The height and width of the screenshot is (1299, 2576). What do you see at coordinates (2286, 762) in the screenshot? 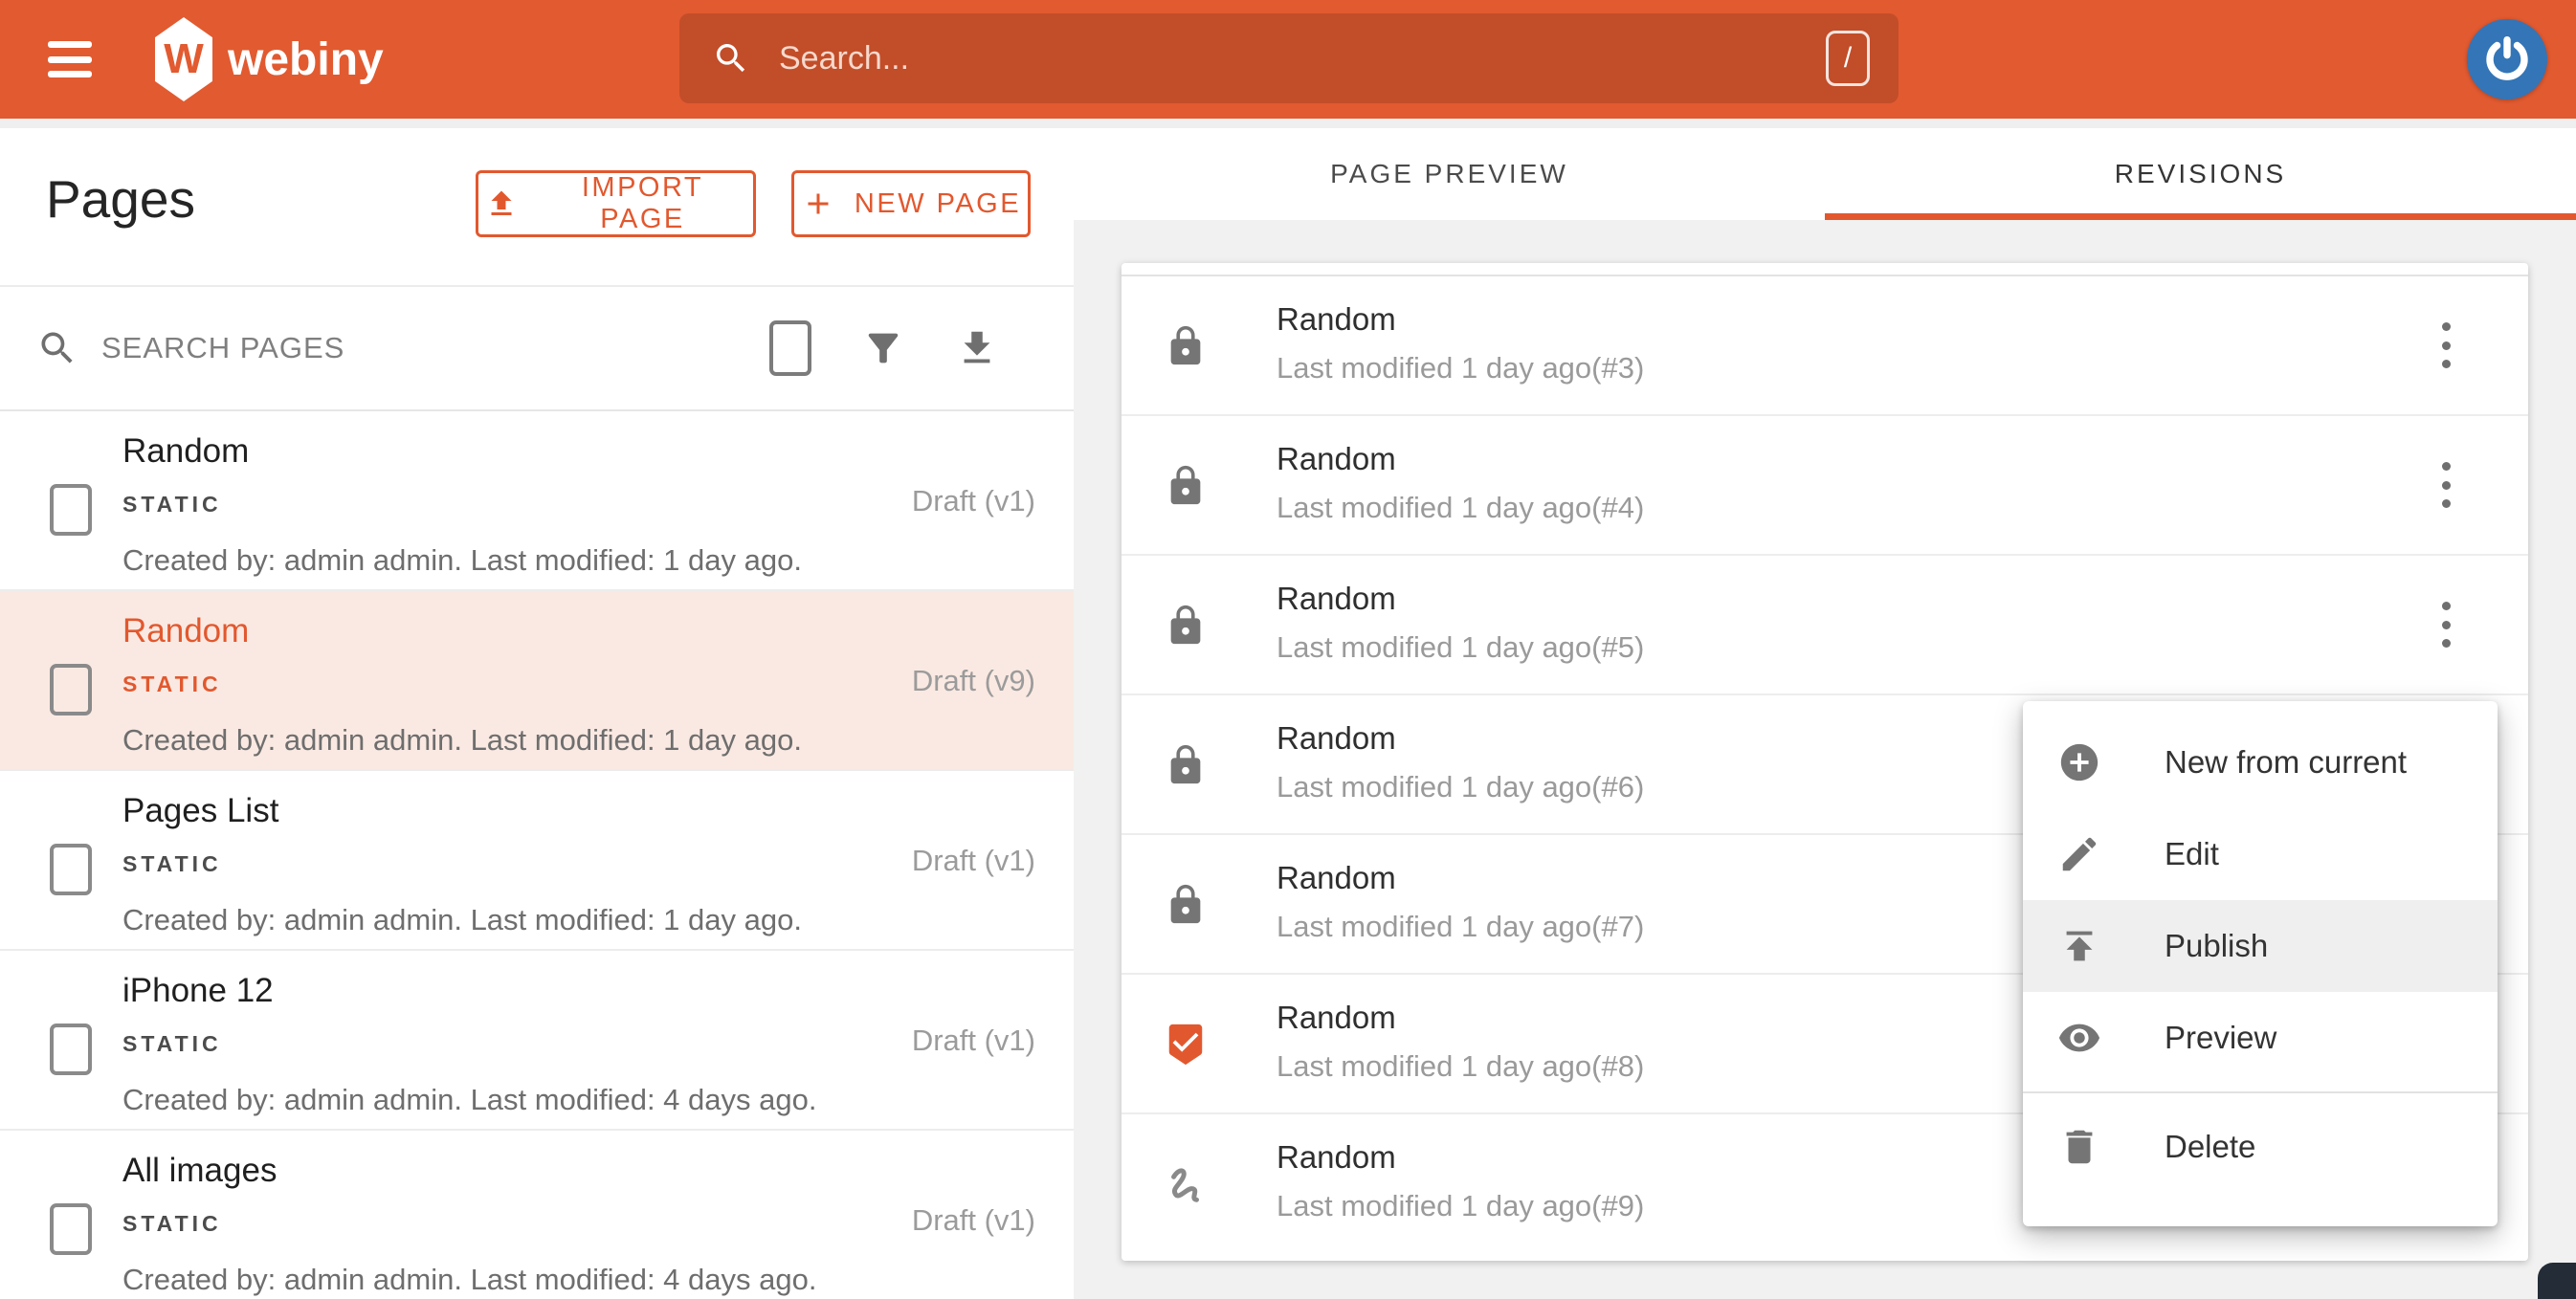
I see `context-menu-item-label: New from current` at bounding box center [2286, 762].